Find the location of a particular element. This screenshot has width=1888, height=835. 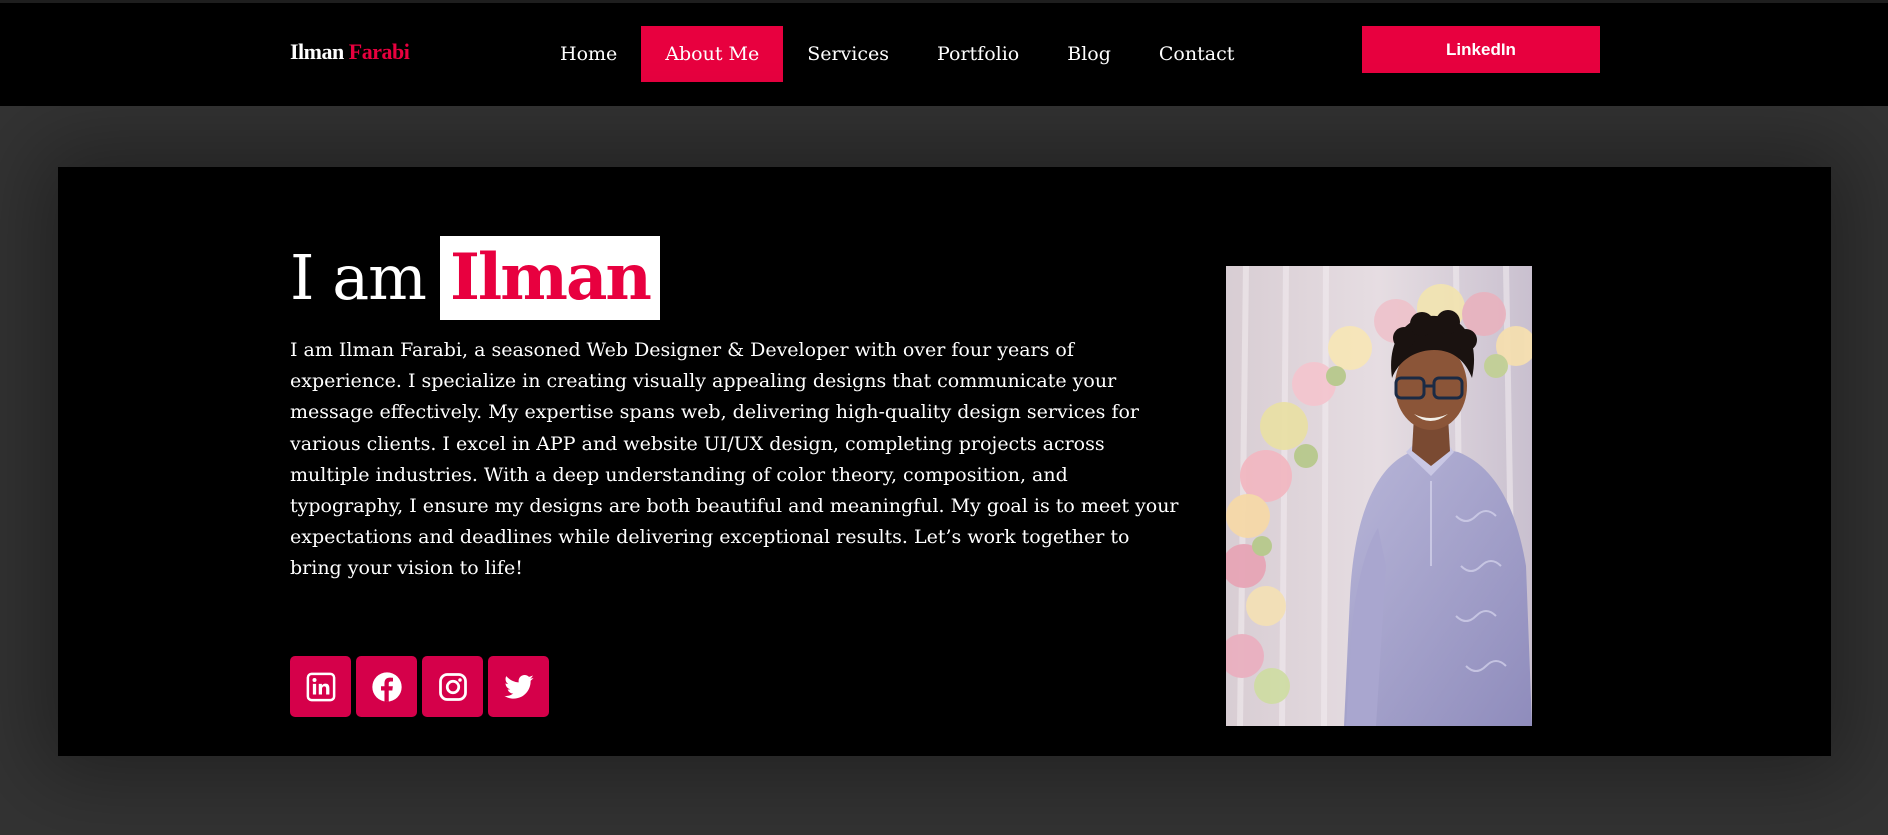

heading-prefix: I am is located at coordinates (358, 277).